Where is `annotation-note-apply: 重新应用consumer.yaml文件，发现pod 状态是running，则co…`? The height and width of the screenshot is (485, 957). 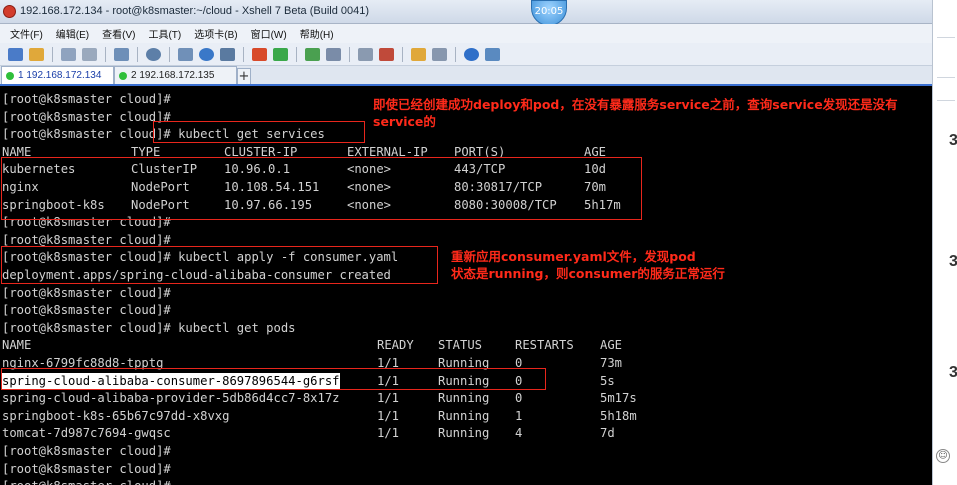
annotation-note-apply: 重新应用consumer.yaml文件，发现pod 状态是running，则co… is located at coordinates (616, 265).